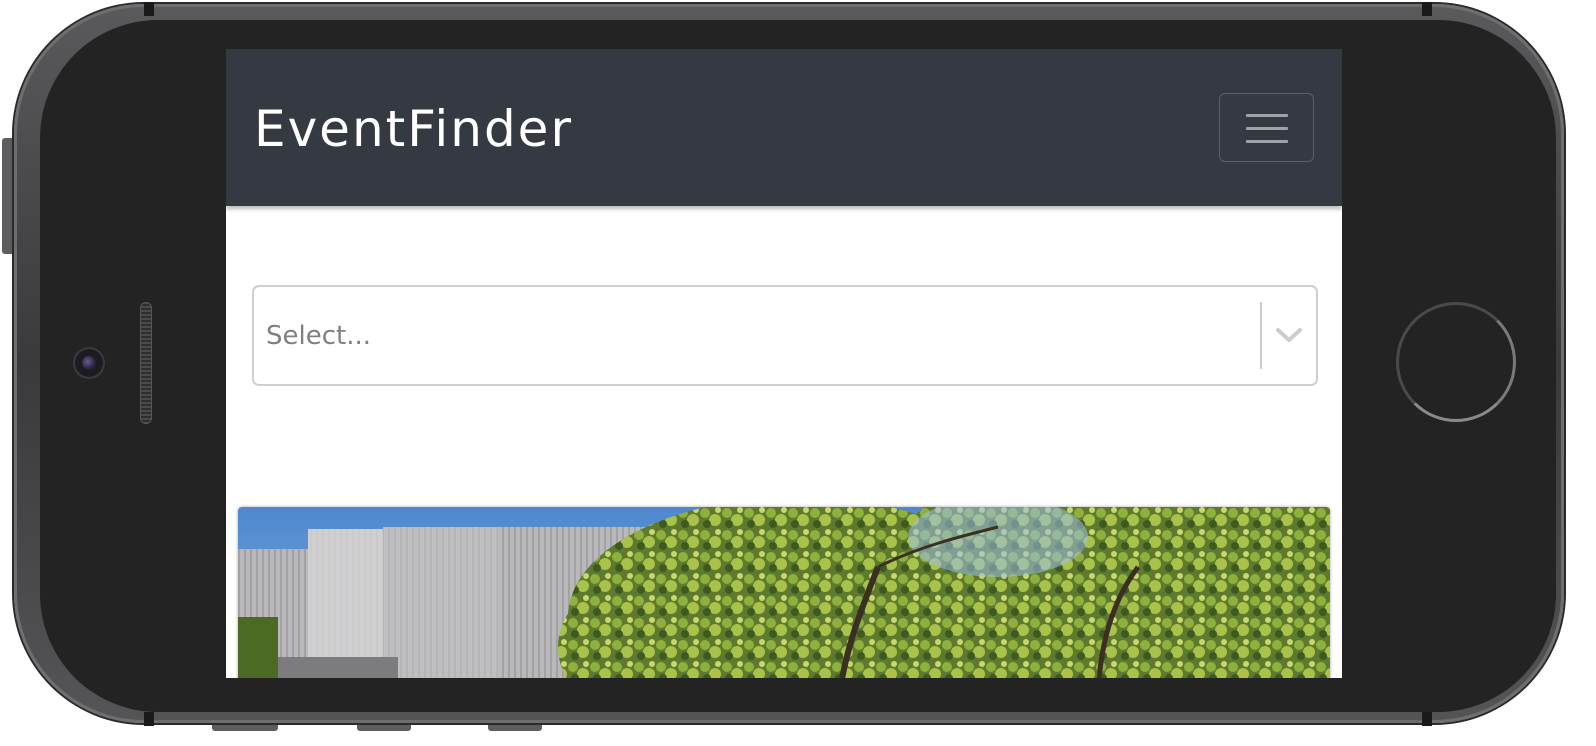  Describe the element at coordinates (1289, 335) in the screenshot. I see `chevron-down-icon` at that location.